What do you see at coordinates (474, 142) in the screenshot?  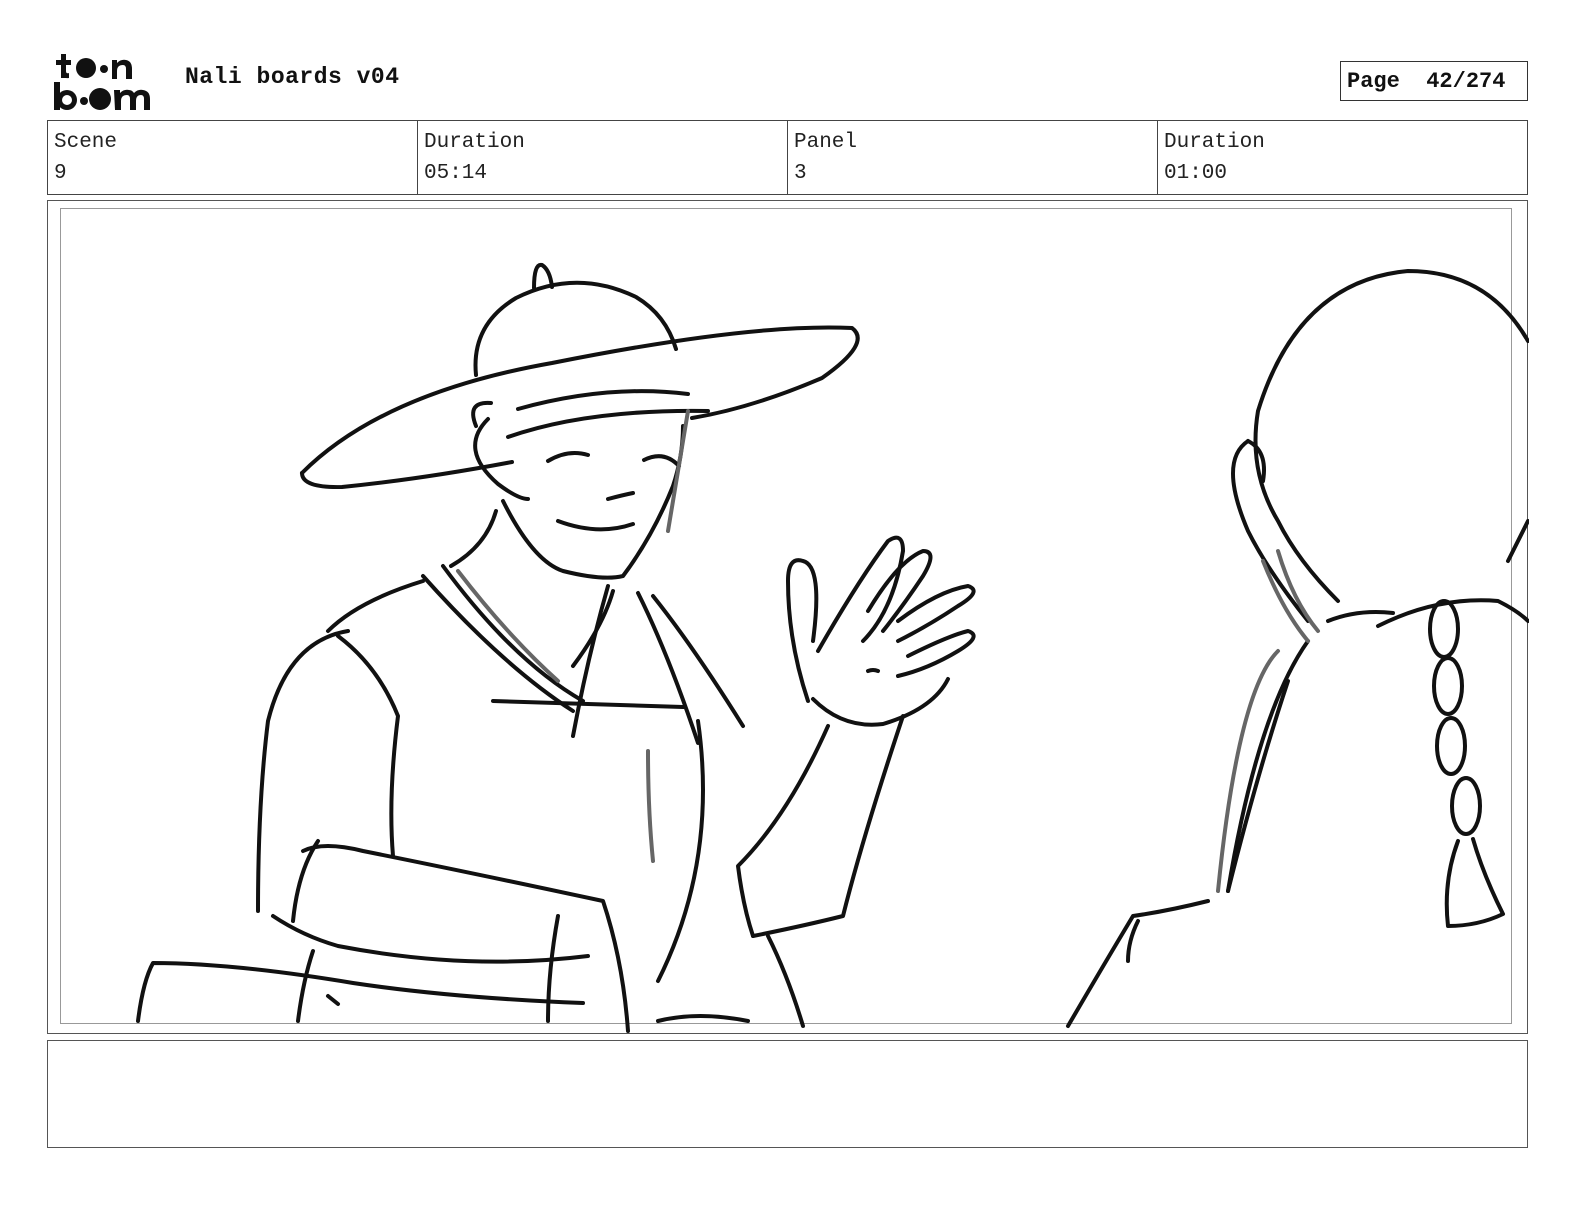 I see `scene-duration-label: Duration` at bounding box center [474, 142].